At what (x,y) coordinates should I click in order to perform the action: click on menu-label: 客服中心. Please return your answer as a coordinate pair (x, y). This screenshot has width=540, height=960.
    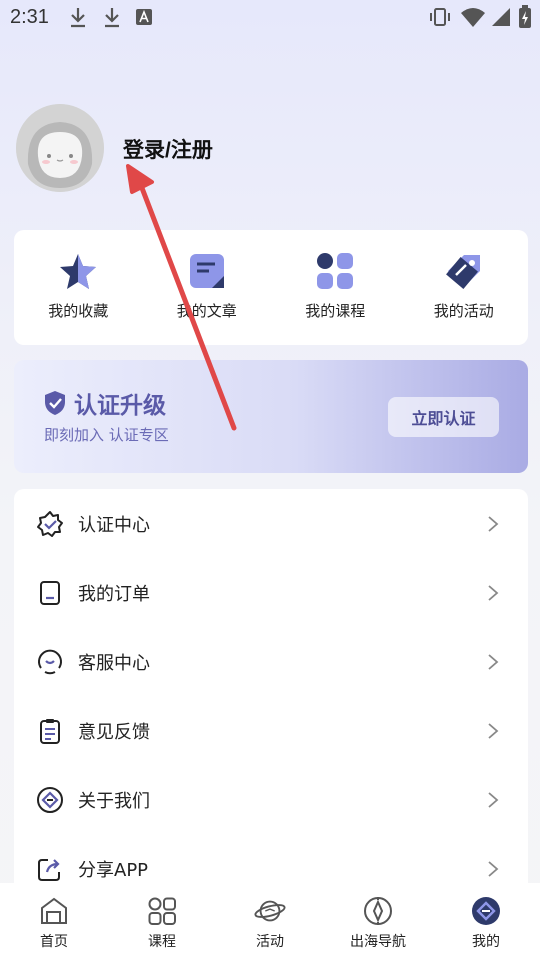
    Looking at the image, I should click on (114, 663).